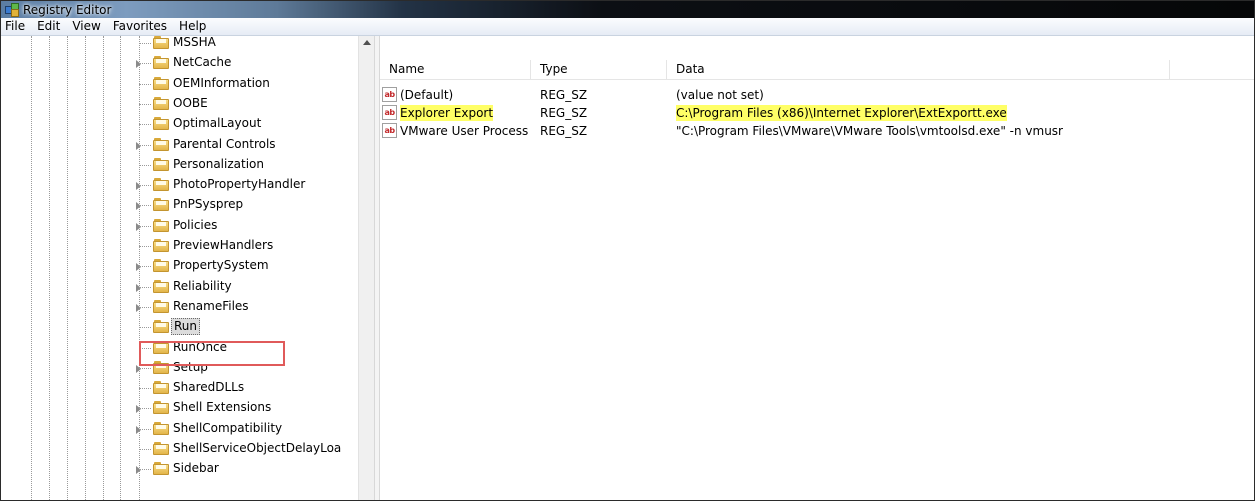  I want to click on menu-help: Help, so click(192, 26).